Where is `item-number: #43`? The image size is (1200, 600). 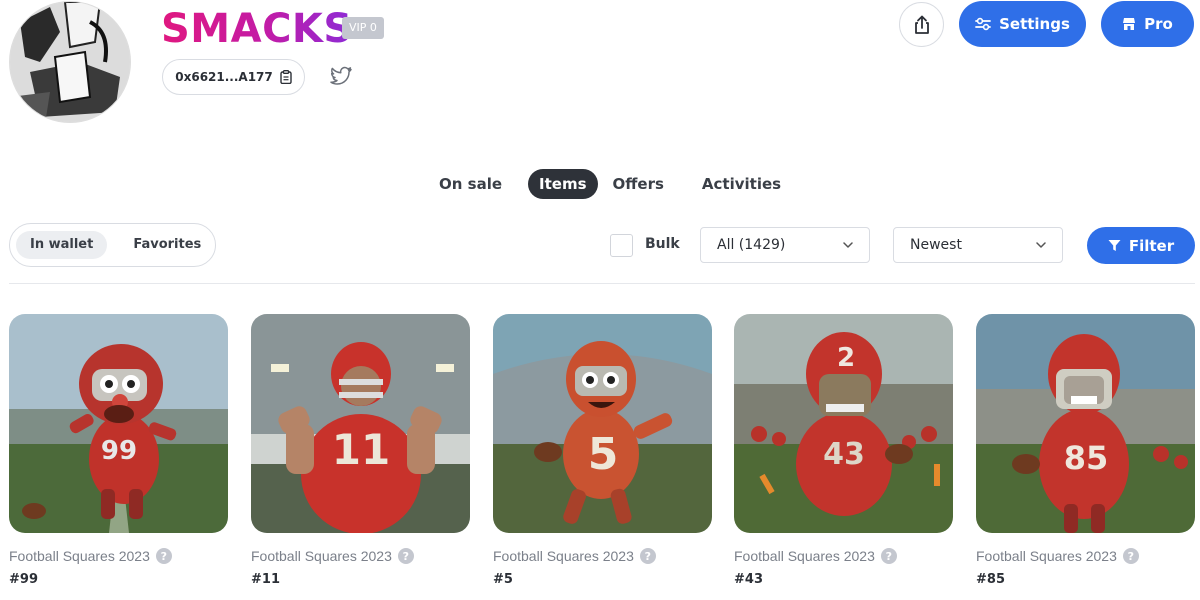
item-number: #43 is located at coordinates (748, 579).